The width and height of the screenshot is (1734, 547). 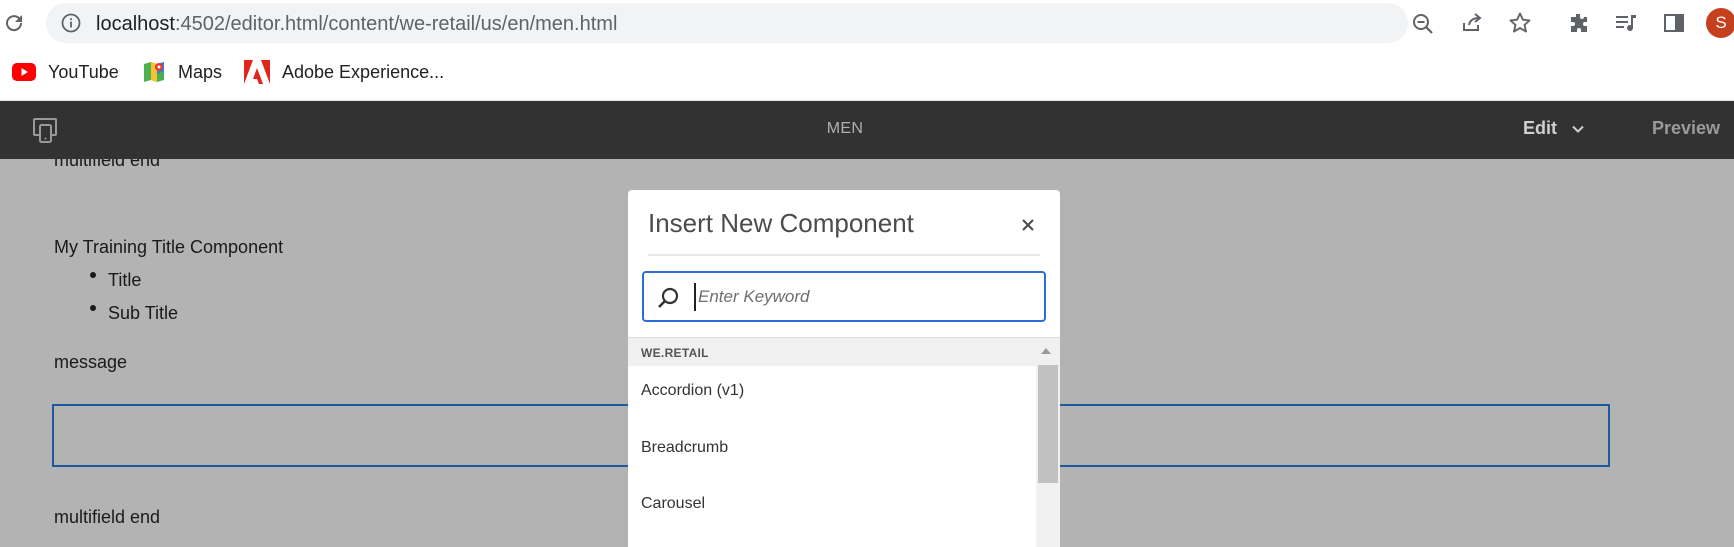 I want to click on search-box, so click(x=844, y=296).